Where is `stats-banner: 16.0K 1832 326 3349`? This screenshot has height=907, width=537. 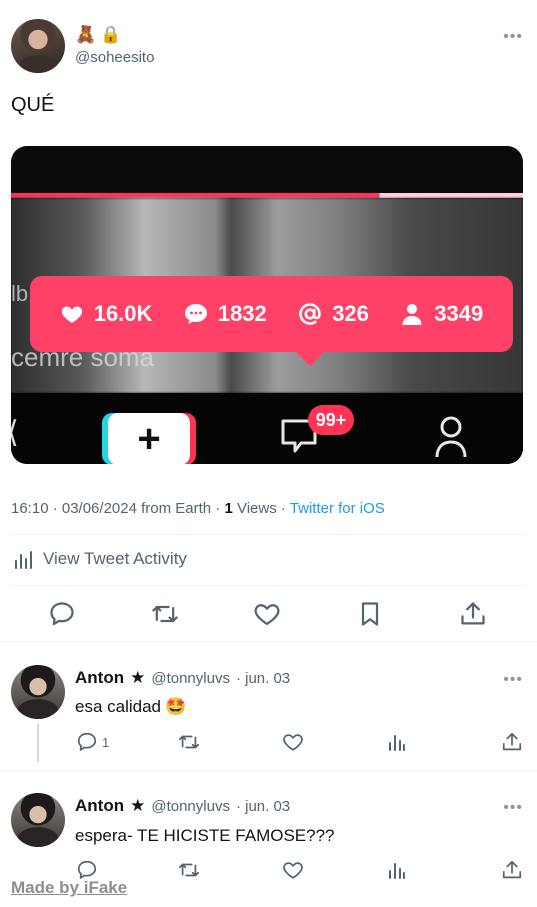
stats-banner: 16.0K 1832 326 3349 is located at coordinates (271, 314).